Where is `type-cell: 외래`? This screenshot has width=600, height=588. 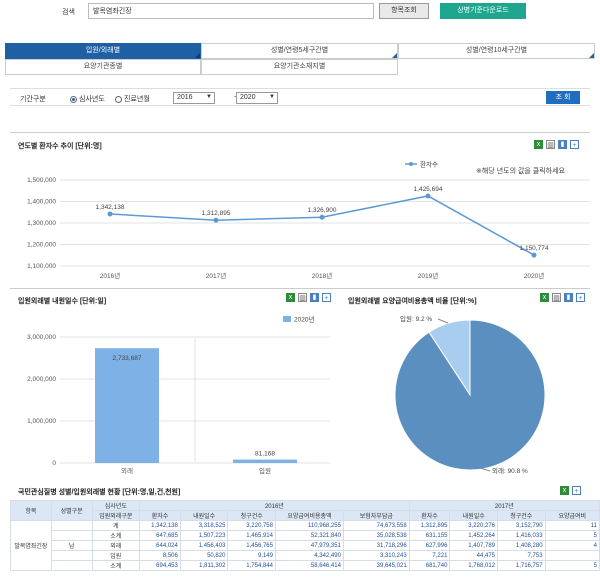
type-cell: 외래 is located at coordinates (116, 545).